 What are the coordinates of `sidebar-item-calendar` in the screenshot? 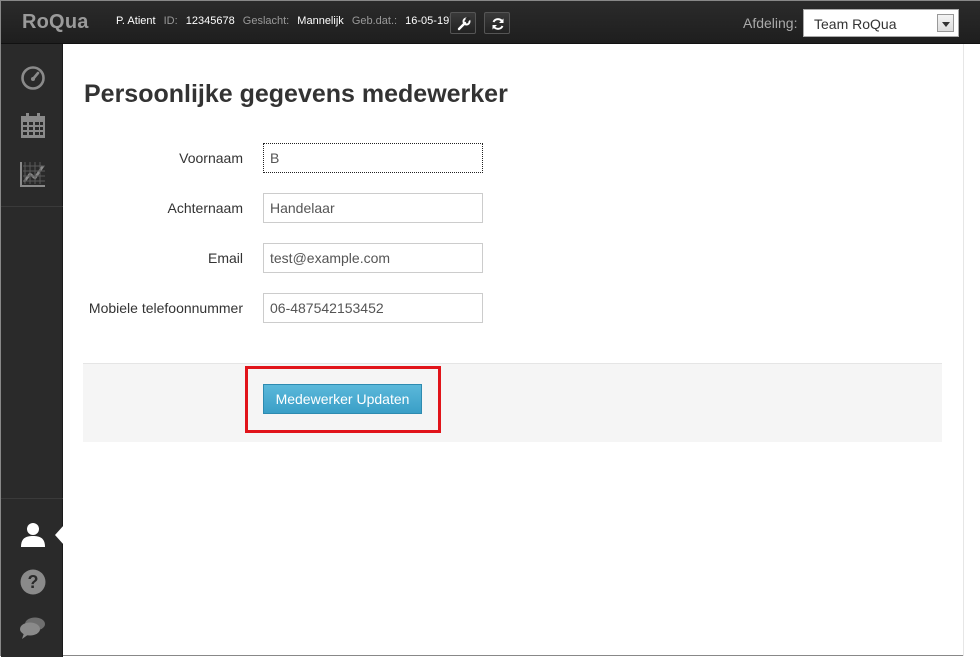 It's located at (32, 125).